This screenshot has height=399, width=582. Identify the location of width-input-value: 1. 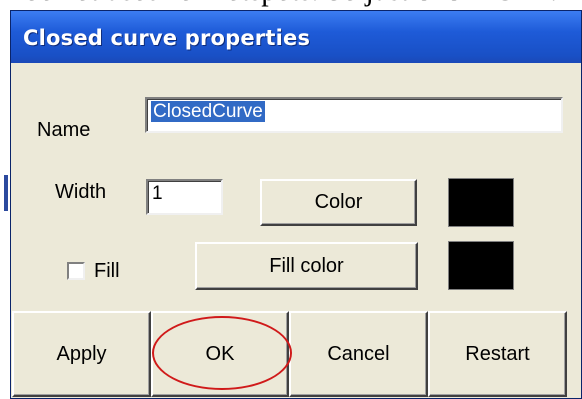
(157, 193).